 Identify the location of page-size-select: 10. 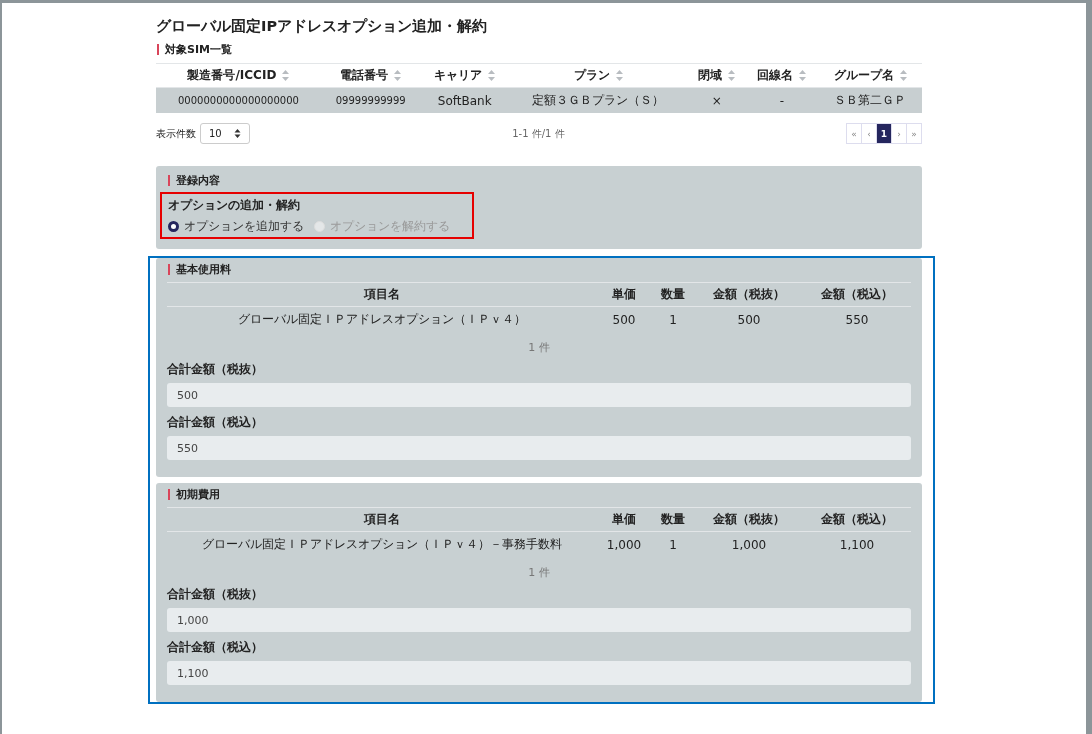
(225, 133).